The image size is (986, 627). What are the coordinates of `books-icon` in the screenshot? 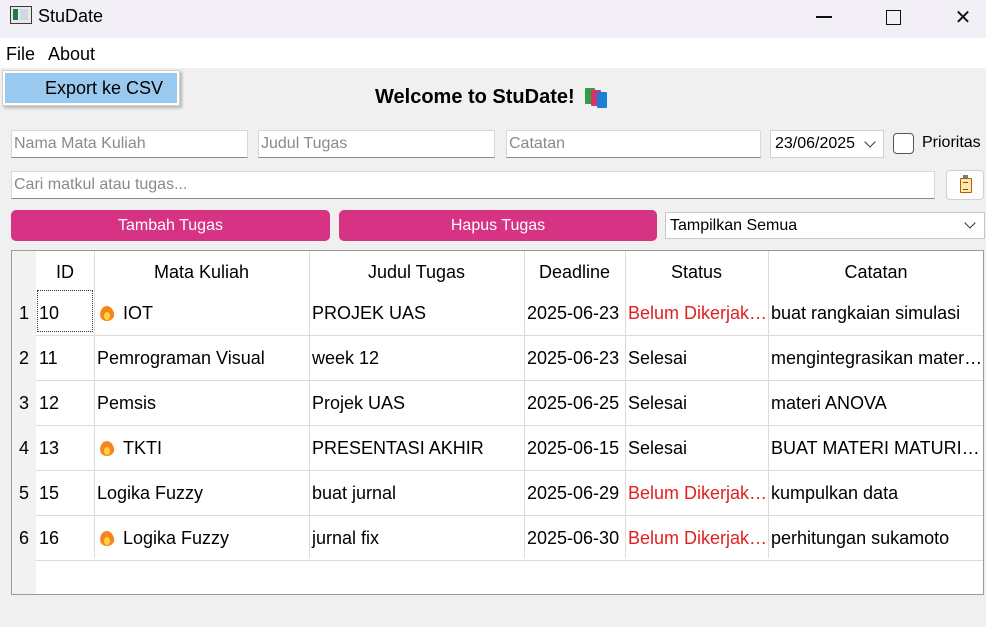 It's located at (595, 97).